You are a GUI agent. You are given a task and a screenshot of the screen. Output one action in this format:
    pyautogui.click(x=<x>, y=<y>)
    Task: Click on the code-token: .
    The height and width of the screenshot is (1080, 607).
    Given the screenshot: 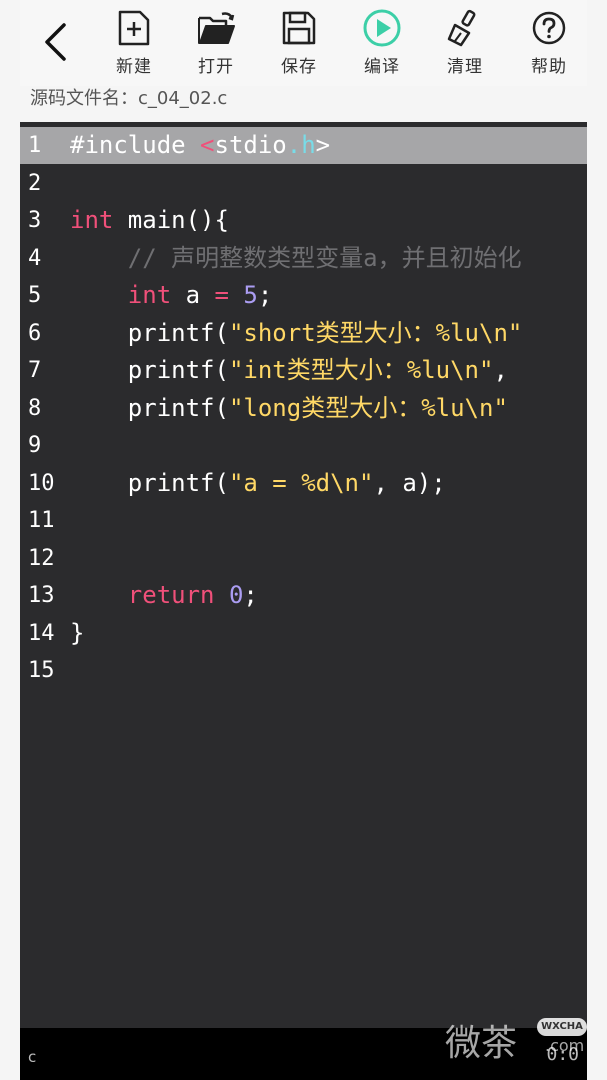 What is the action you would take?
    pyautogui.click(x=294, y=145)
    